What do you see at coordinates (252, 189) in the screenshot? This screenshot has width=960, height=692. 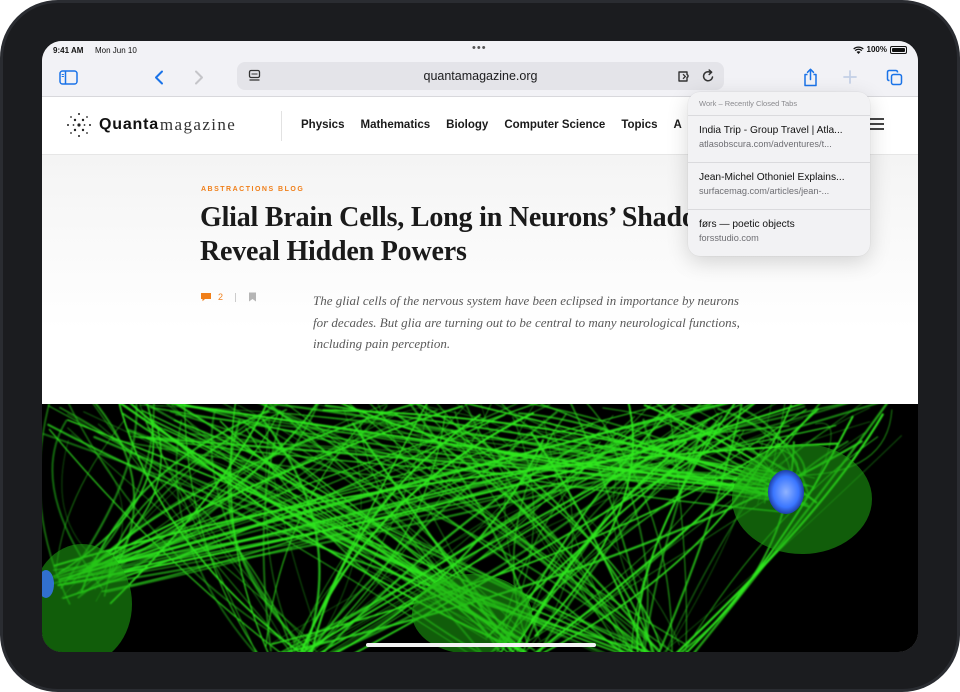 I see `article-kicker: ABSTRACTIONS BLOG` at bounding box center [252, 189].